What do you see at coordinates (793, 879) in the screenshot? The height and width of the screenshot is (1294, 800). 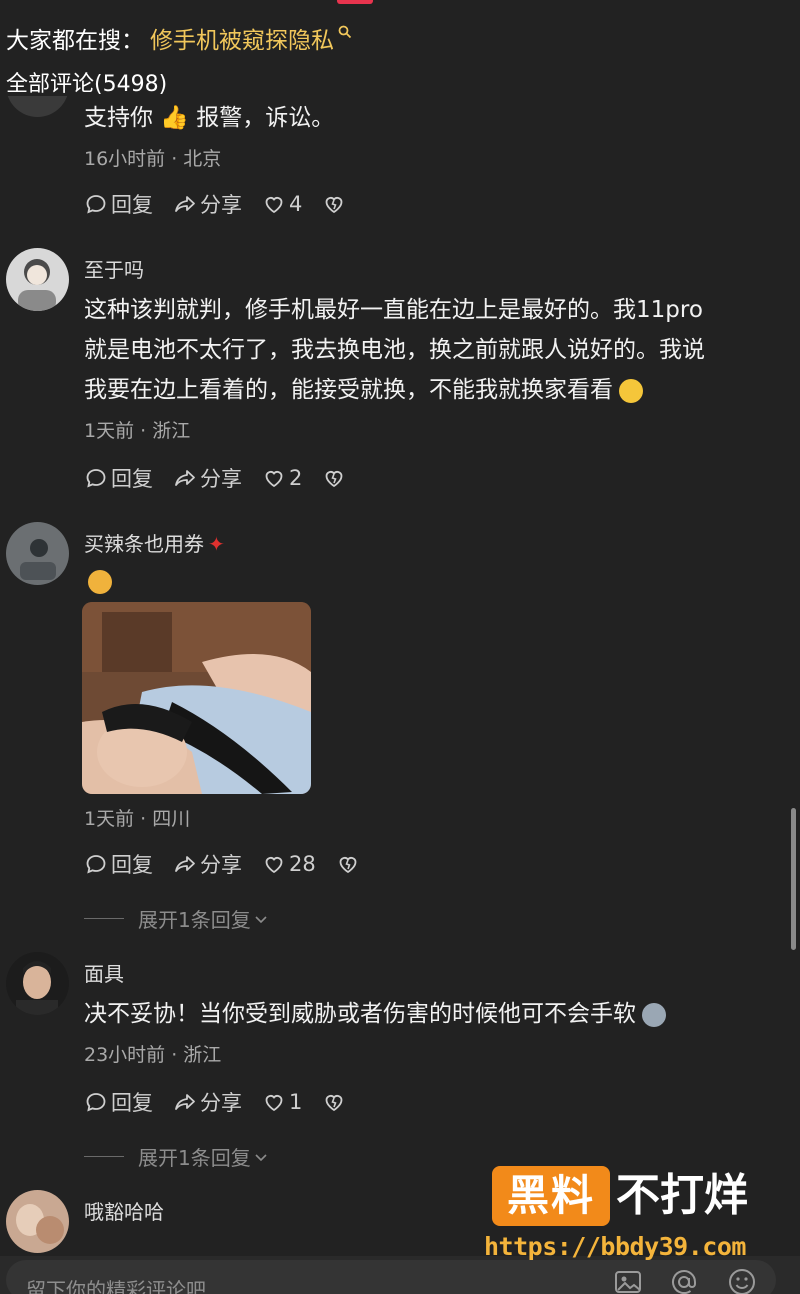 I see `scrollbar` at bounding box center [793, 879].